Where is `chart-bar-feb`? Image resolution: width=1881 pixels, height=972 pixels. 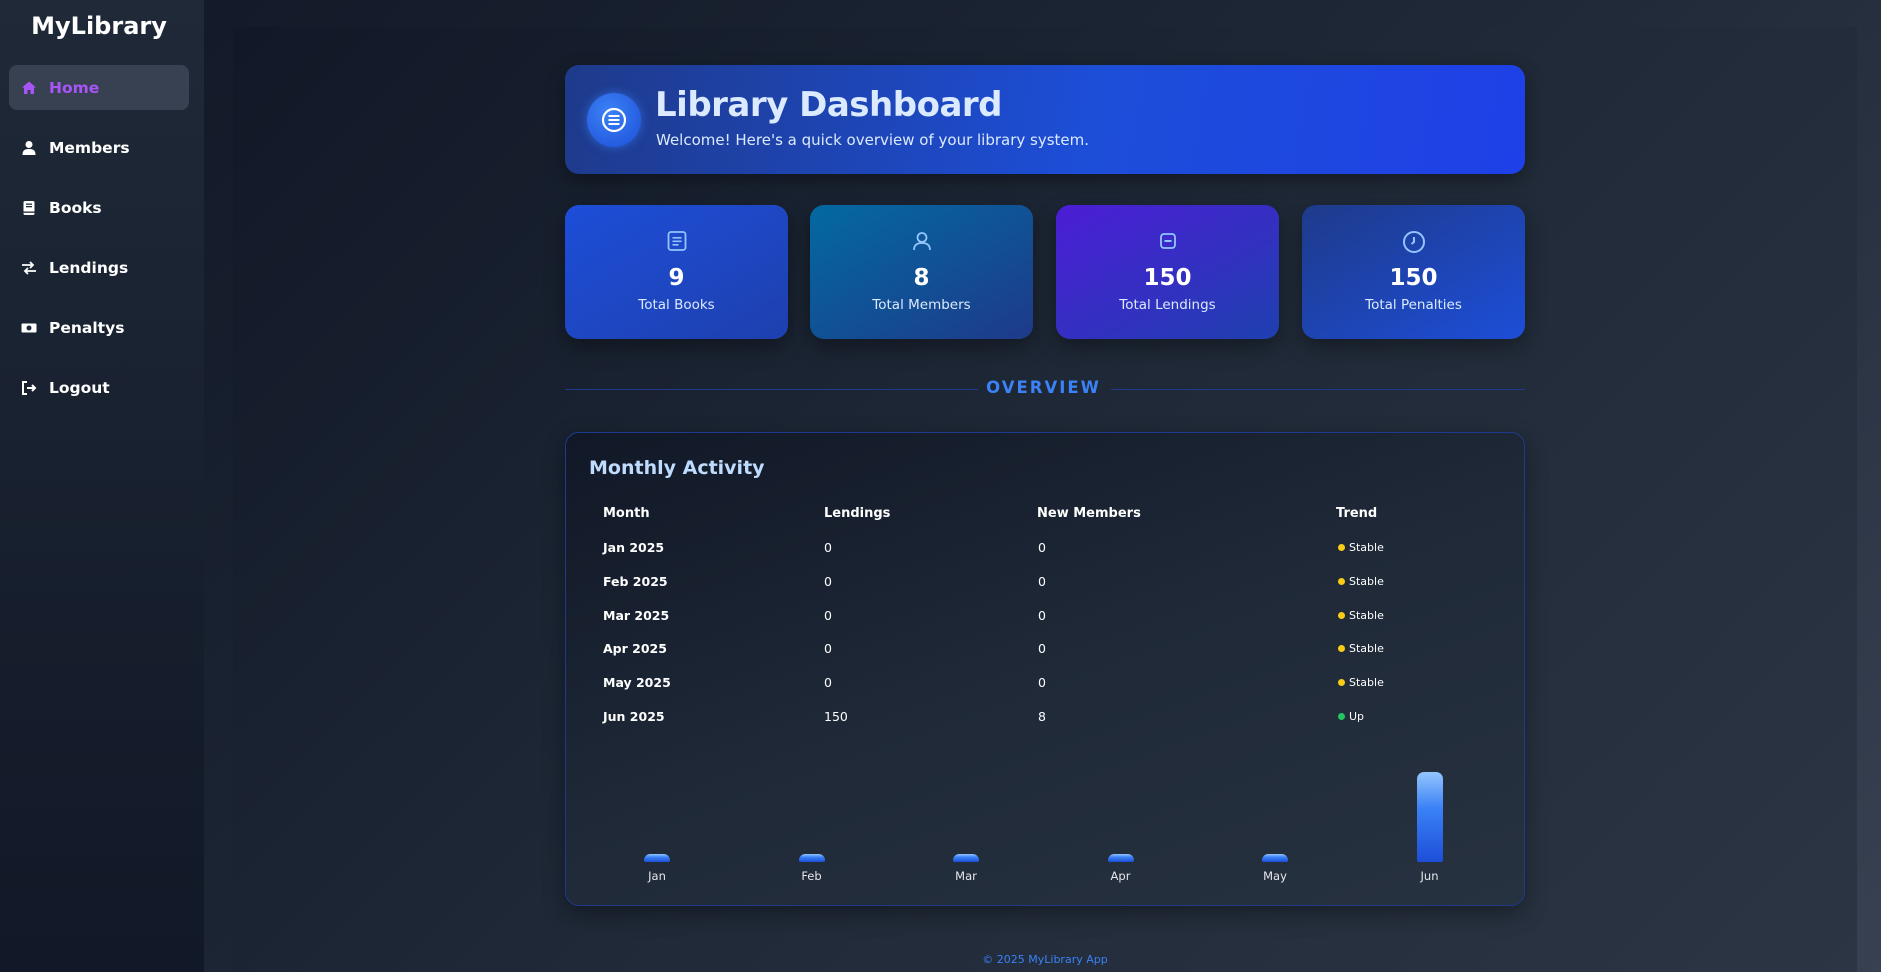 chart-bar-feb is located at coordinates (811, 858).